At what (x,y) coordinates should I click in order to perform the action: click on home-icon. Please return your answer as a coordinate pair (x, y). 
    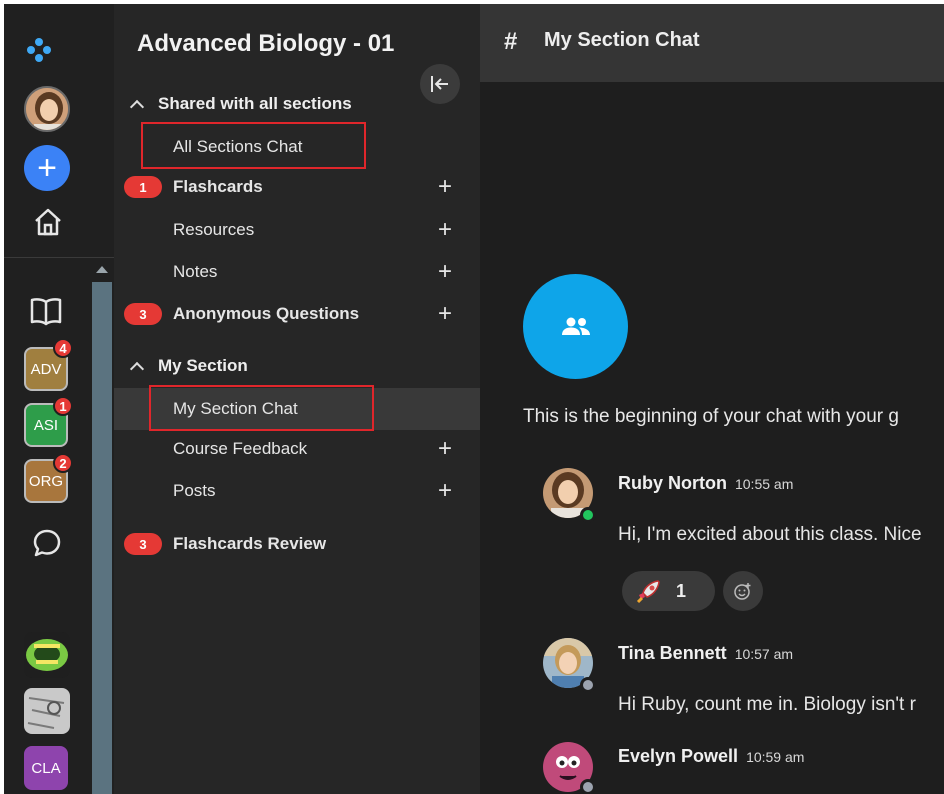
    Looking at the image, I should click on (48, 222).